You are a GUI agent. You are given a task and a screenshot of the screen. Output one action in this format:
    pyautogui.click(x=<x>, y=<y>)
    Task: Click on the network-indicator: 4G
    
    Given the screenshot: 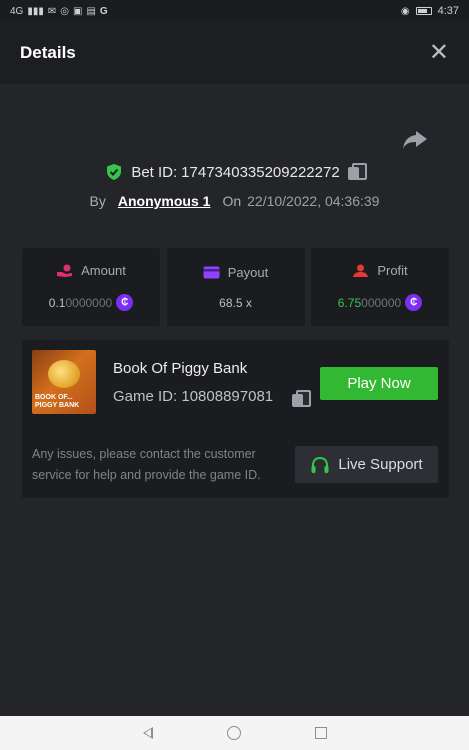 What is the action you would take?
    pyautogui.click(x=17, y=11)
    